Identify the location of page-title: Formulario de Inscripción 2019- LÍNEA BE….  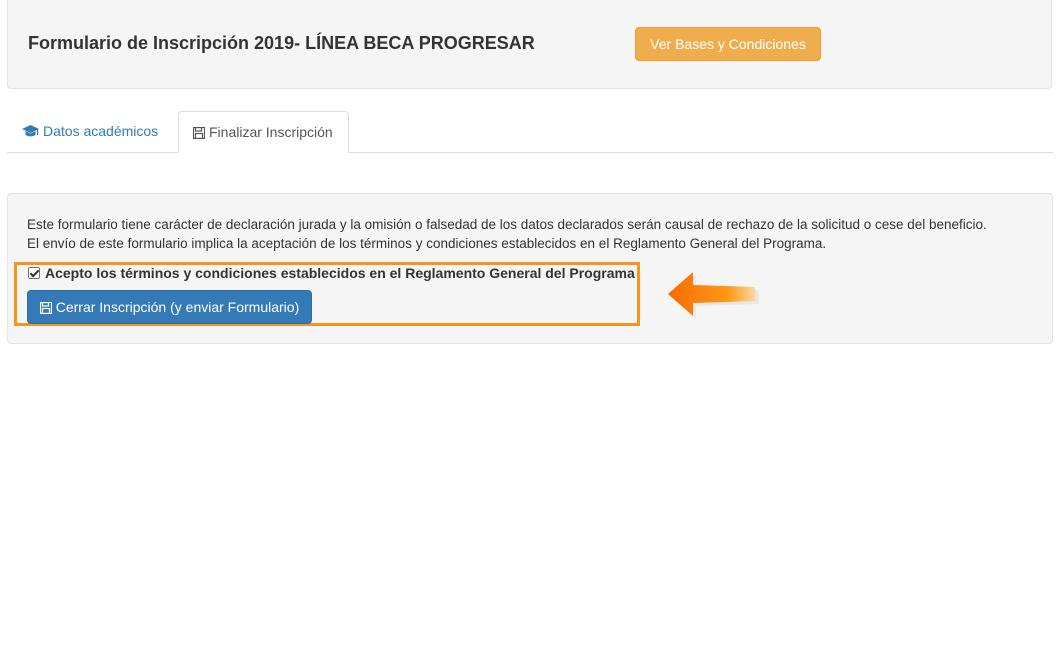
(281, 43).